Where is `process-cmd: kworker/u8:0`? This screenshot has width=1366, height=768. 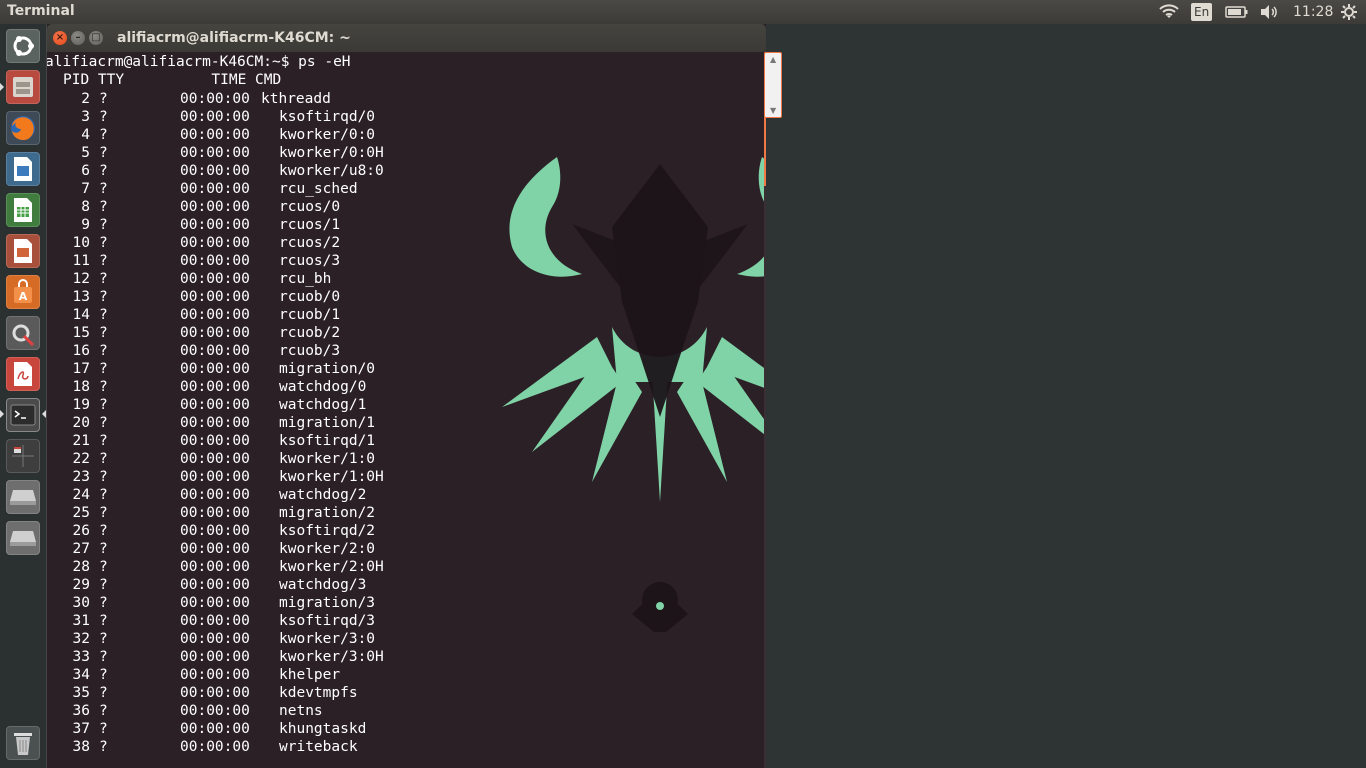 process-cmd: kworker/u8:0 is located at coordinates (331, 171).